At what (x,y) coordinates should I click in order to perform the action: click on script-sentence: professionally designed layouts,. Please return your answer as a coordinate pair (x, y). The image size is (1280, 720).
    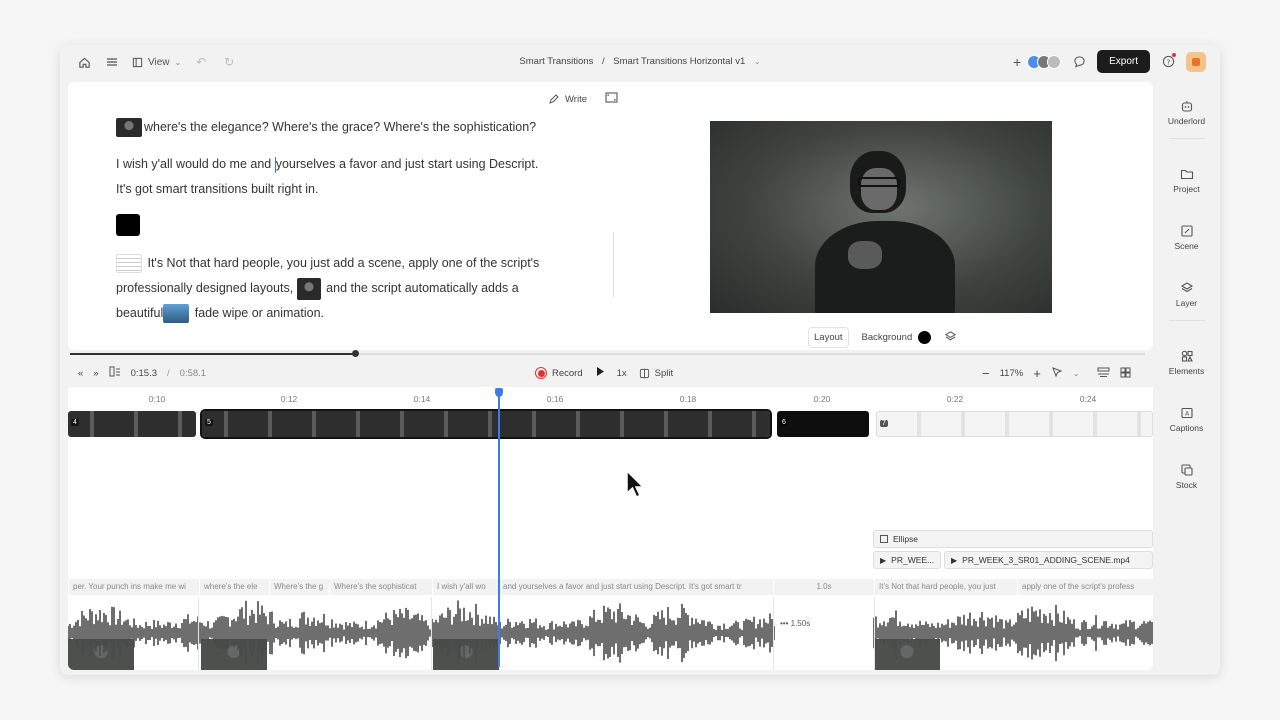
    Looking at the image, I should click on (204, 288).